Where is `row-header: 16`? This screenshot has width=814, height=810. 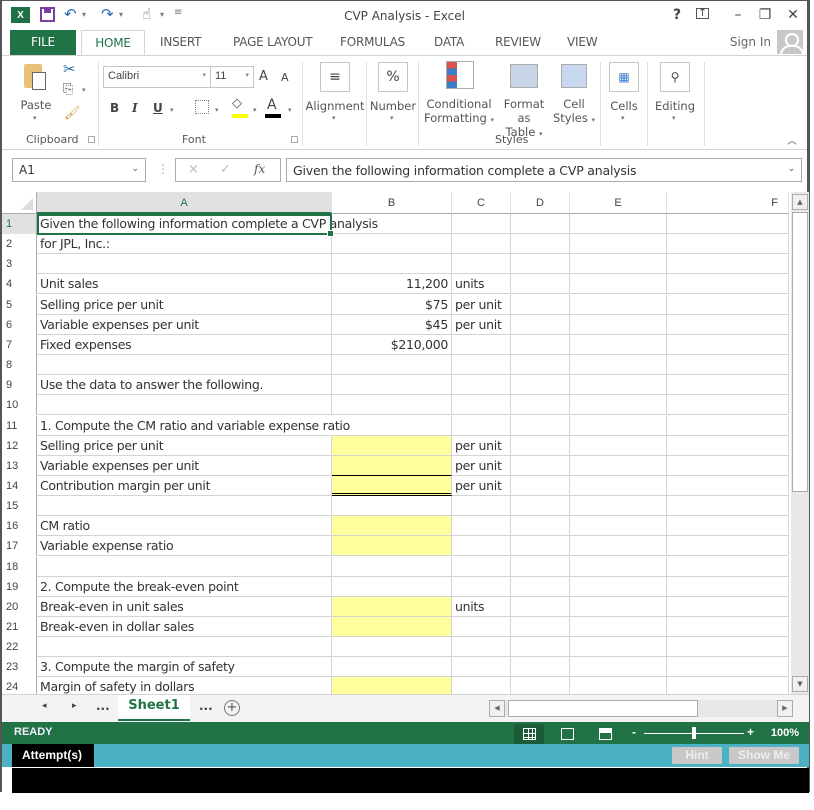 row-header: 16 is located at coordinates (19, 526).